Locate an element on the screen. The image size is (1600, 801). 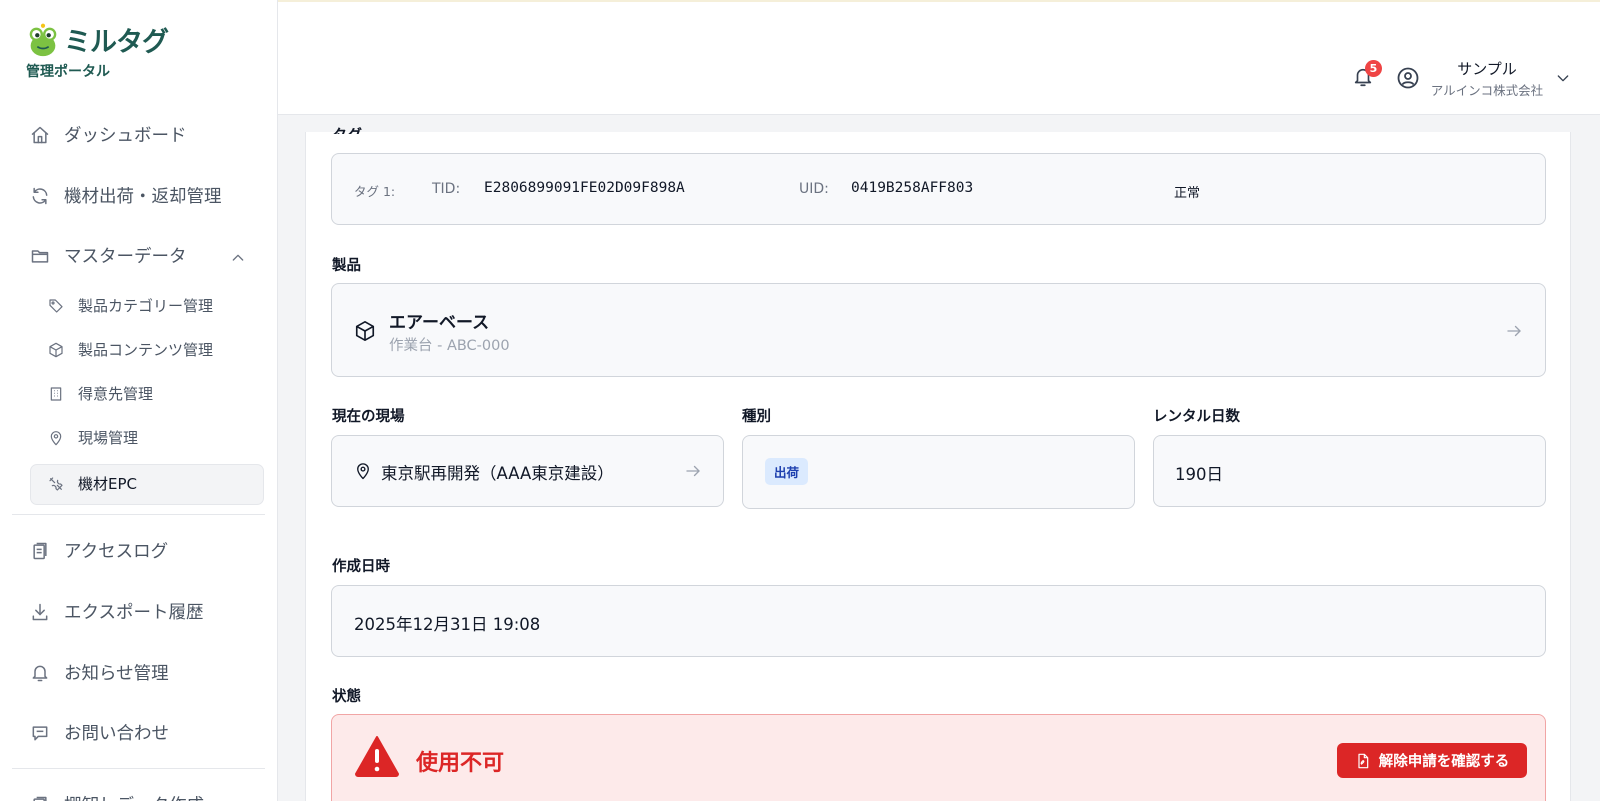
sub-product-category: 製品カテゴリー管理 is located at coordinates (130, 305).